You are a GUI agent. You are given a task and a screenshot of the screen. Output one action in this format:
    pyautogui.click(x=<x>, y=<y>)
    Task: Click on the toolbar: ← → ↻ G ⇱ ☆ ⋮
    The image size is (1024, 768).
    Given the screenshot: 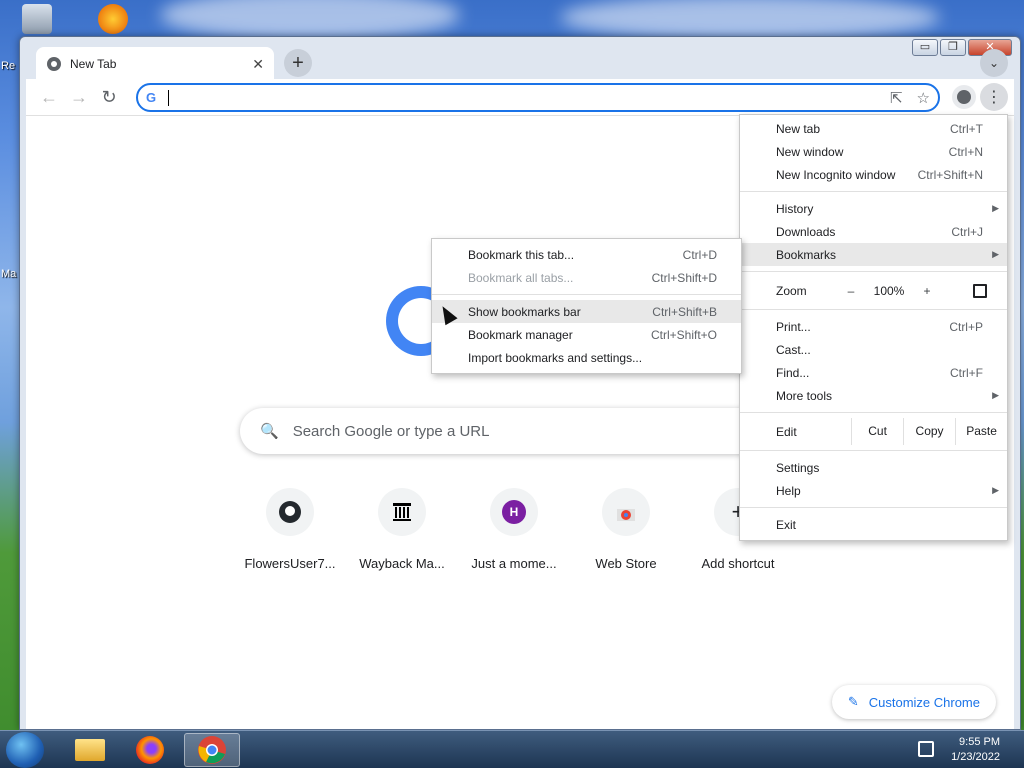 What is the action you would take?
    pyautogui.click(x=520, y=97)
    